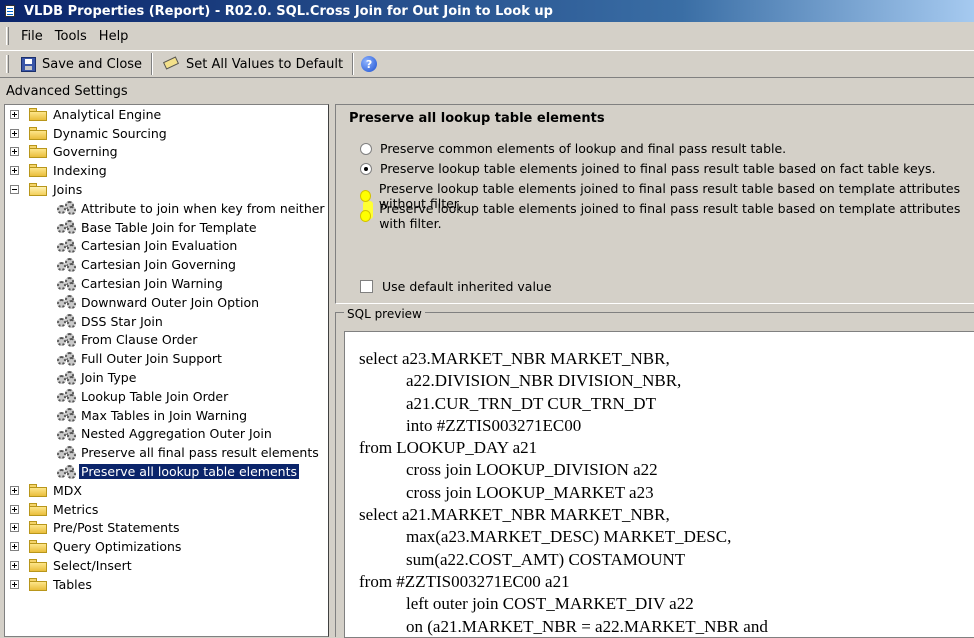  Describe the element at coordinates (265, 64) in the screenshot. I see `set-all-defaults-label: Set All Values to Default` at that location.